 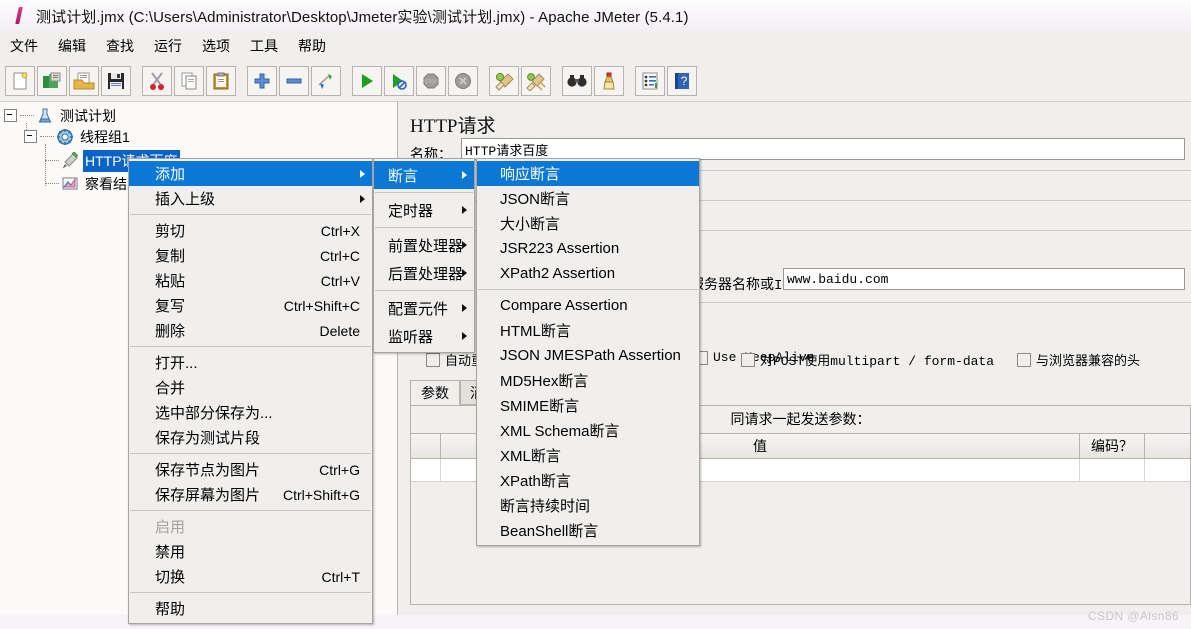 I want to click on clear-button, so click(x=504, y=80).